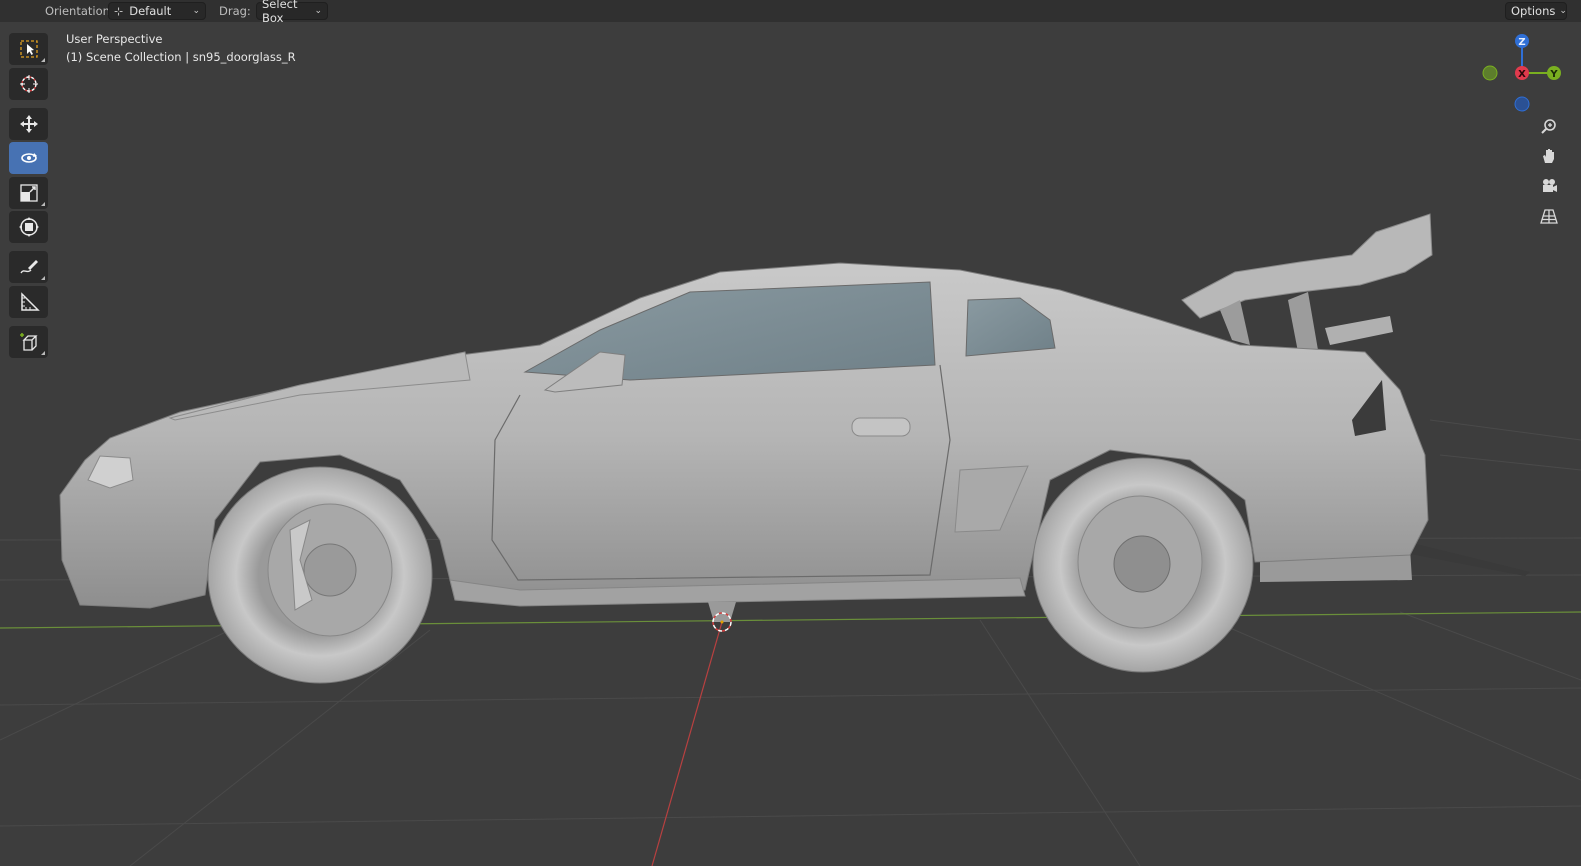  I want to click on hand-icon, so click(1548, 156).